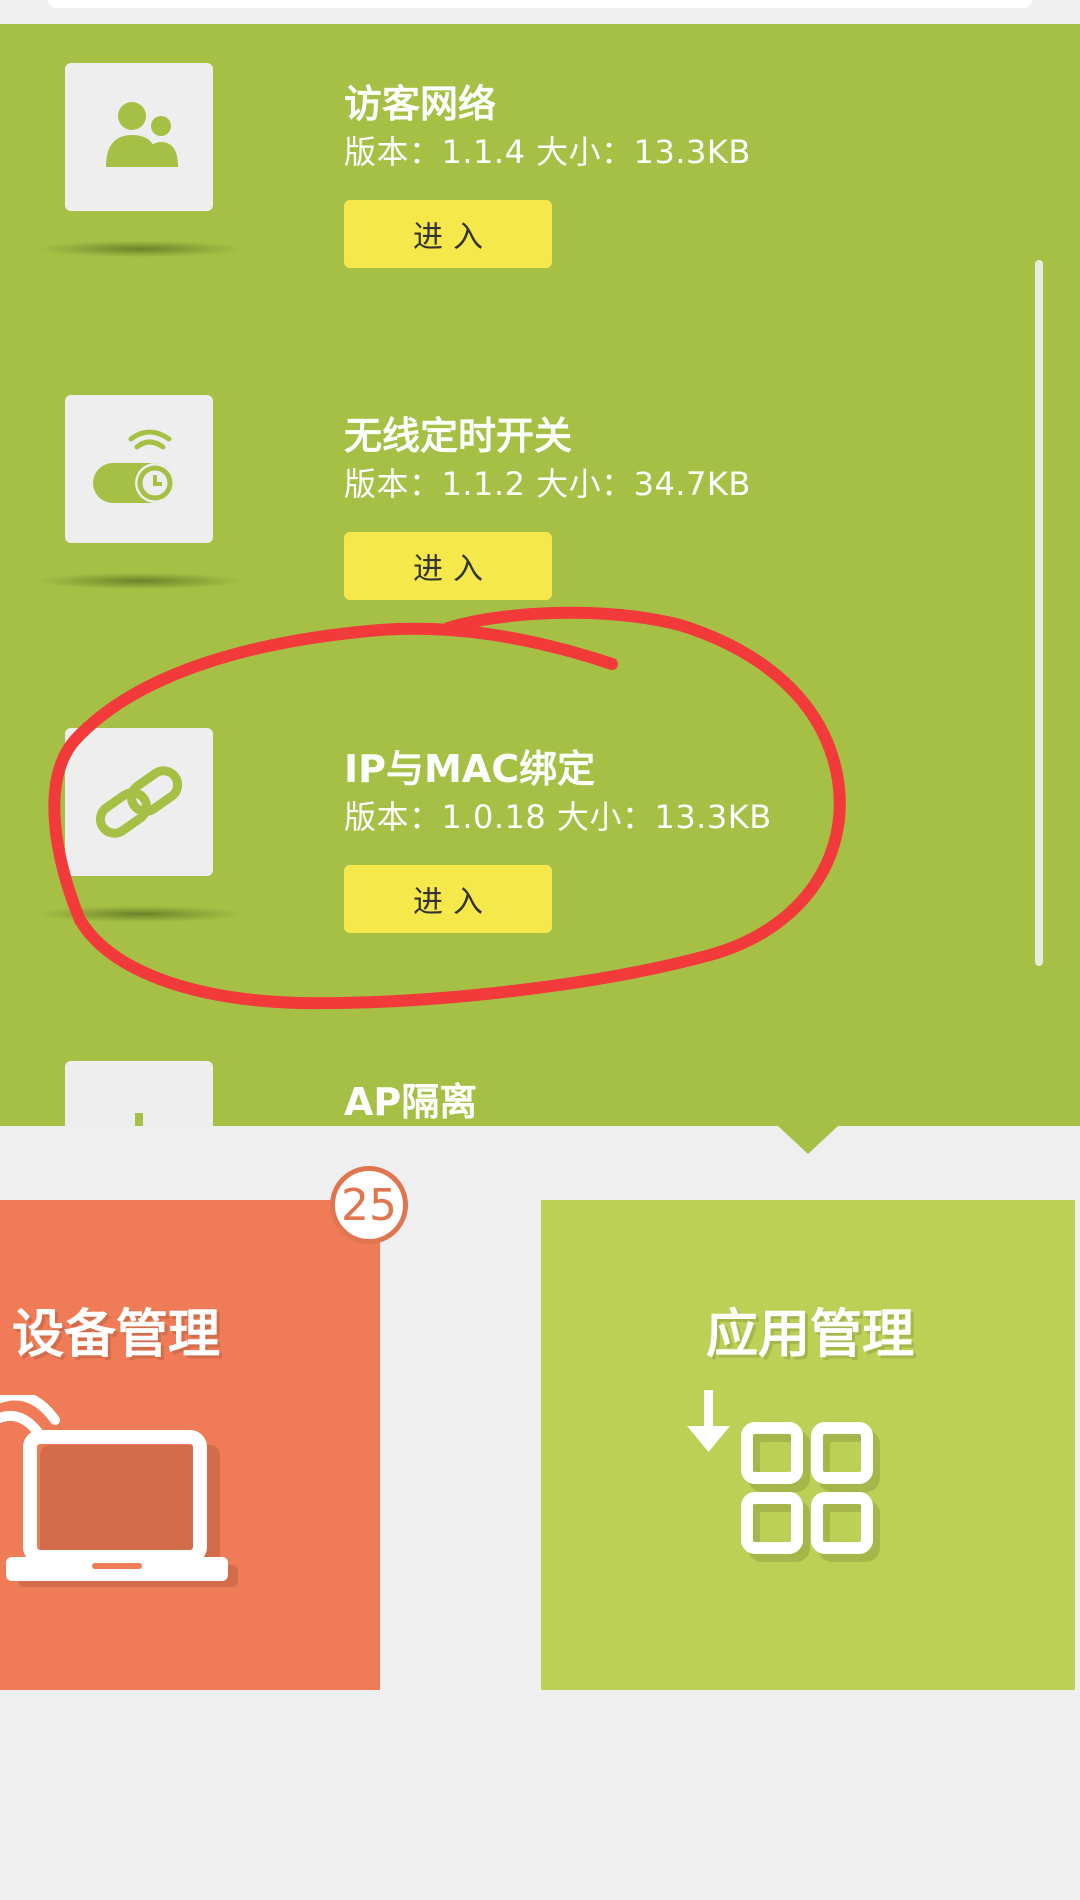  What do you see at coordinates (139, 137) in the screenshot?
I see `guests-icon` at bounding box center [139, 137].